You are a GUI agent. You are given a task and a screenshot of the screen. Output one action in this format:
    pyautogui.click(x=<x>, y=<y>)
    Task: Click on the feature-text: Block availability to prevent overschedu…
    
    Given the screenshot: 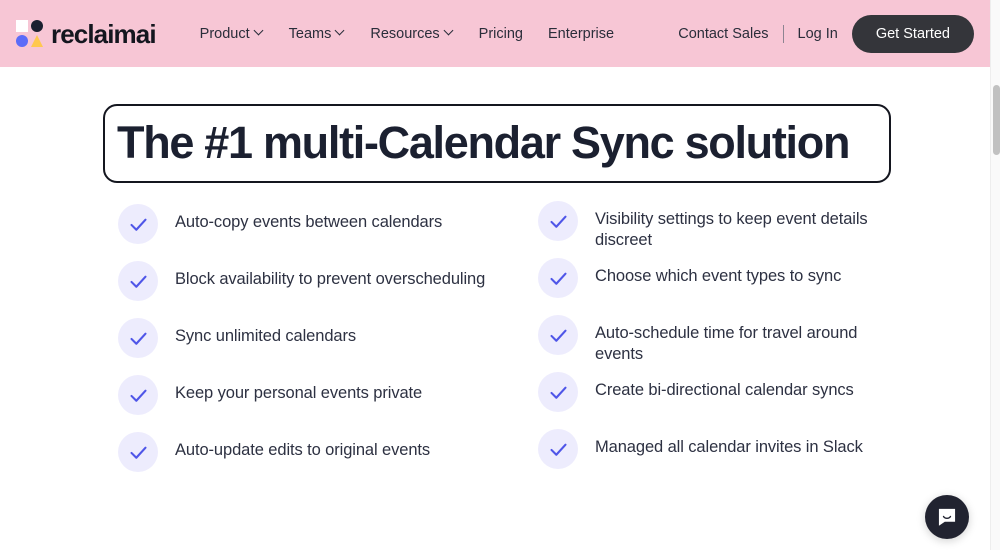 What is the action you would take?
    pyautogui.click(x=330, y=279)
    